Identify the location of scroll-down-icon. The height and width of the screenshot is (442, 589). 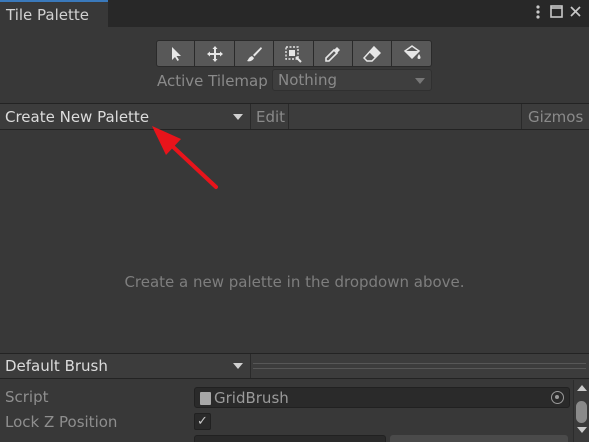
(582, 430).